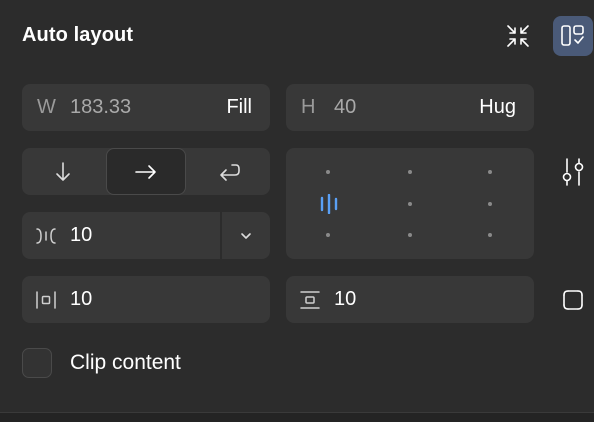  What do you see at coordinates (497, 107) in the screenshot?
I see `height-mode: Hug` at bounding box center [497, 107].